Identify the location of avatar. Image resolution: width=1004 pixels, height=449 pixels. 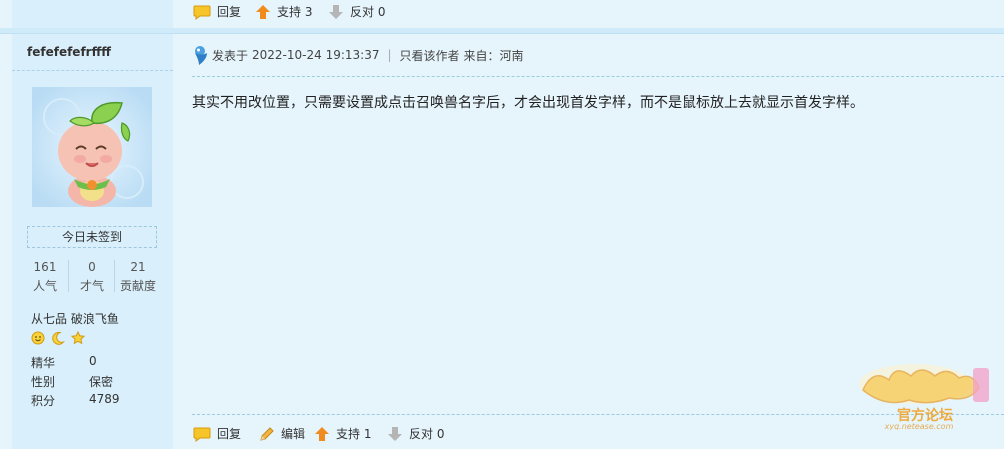
(92, 147).